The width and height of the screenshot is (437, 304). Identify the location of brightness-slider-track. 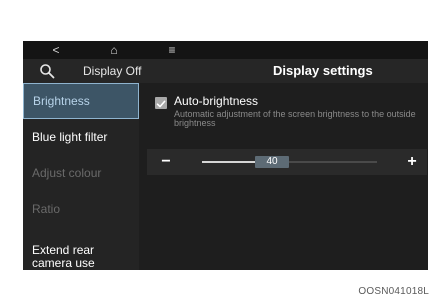
(289, 162).